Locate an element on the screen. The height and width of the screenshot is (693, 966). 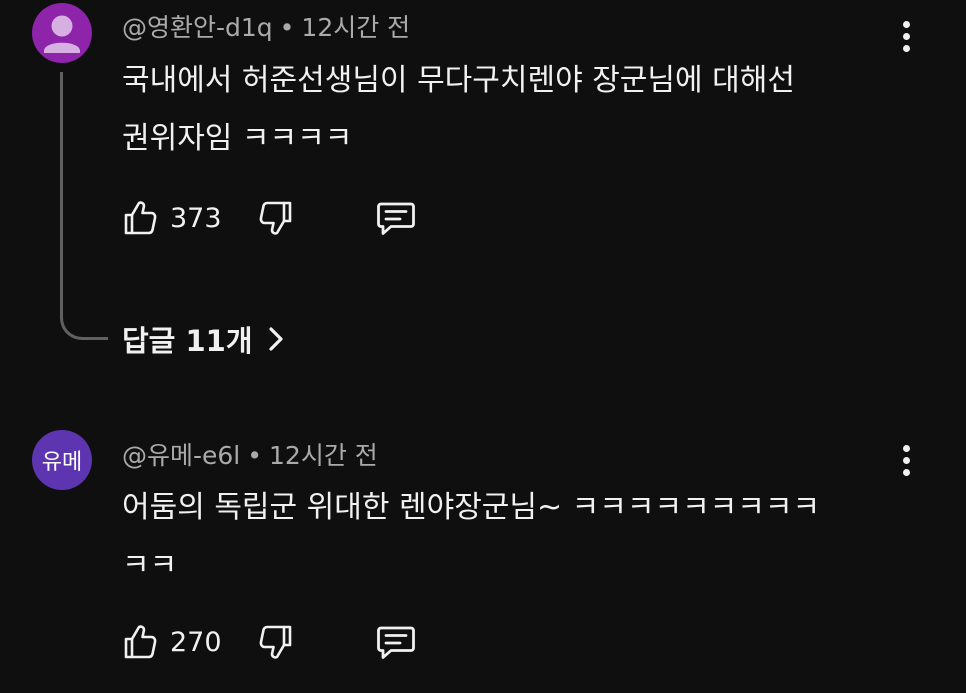
comment-actions: 270 is located at coordinates (269, 642).